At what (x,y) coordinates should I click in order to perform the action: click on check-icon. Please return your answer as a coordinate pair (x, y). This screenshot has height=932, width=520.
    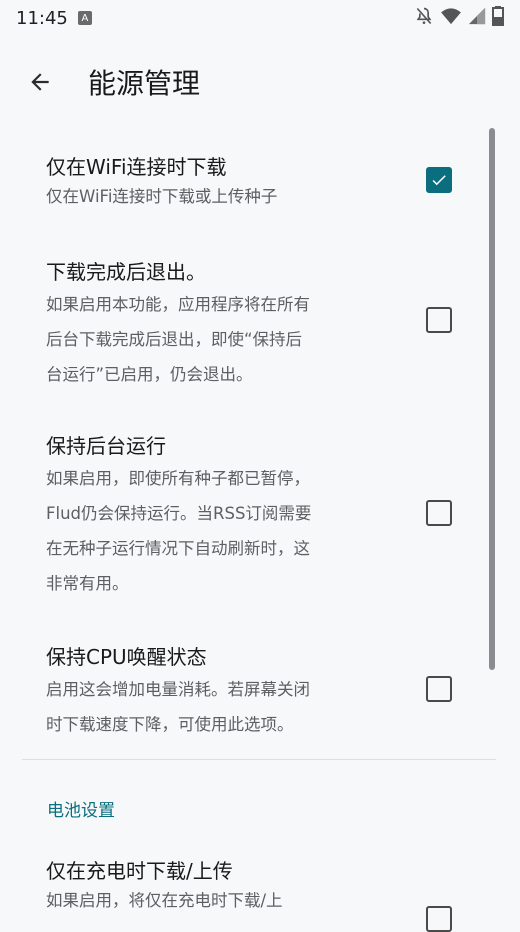
    Looking at the image, I should click on (439, 180).